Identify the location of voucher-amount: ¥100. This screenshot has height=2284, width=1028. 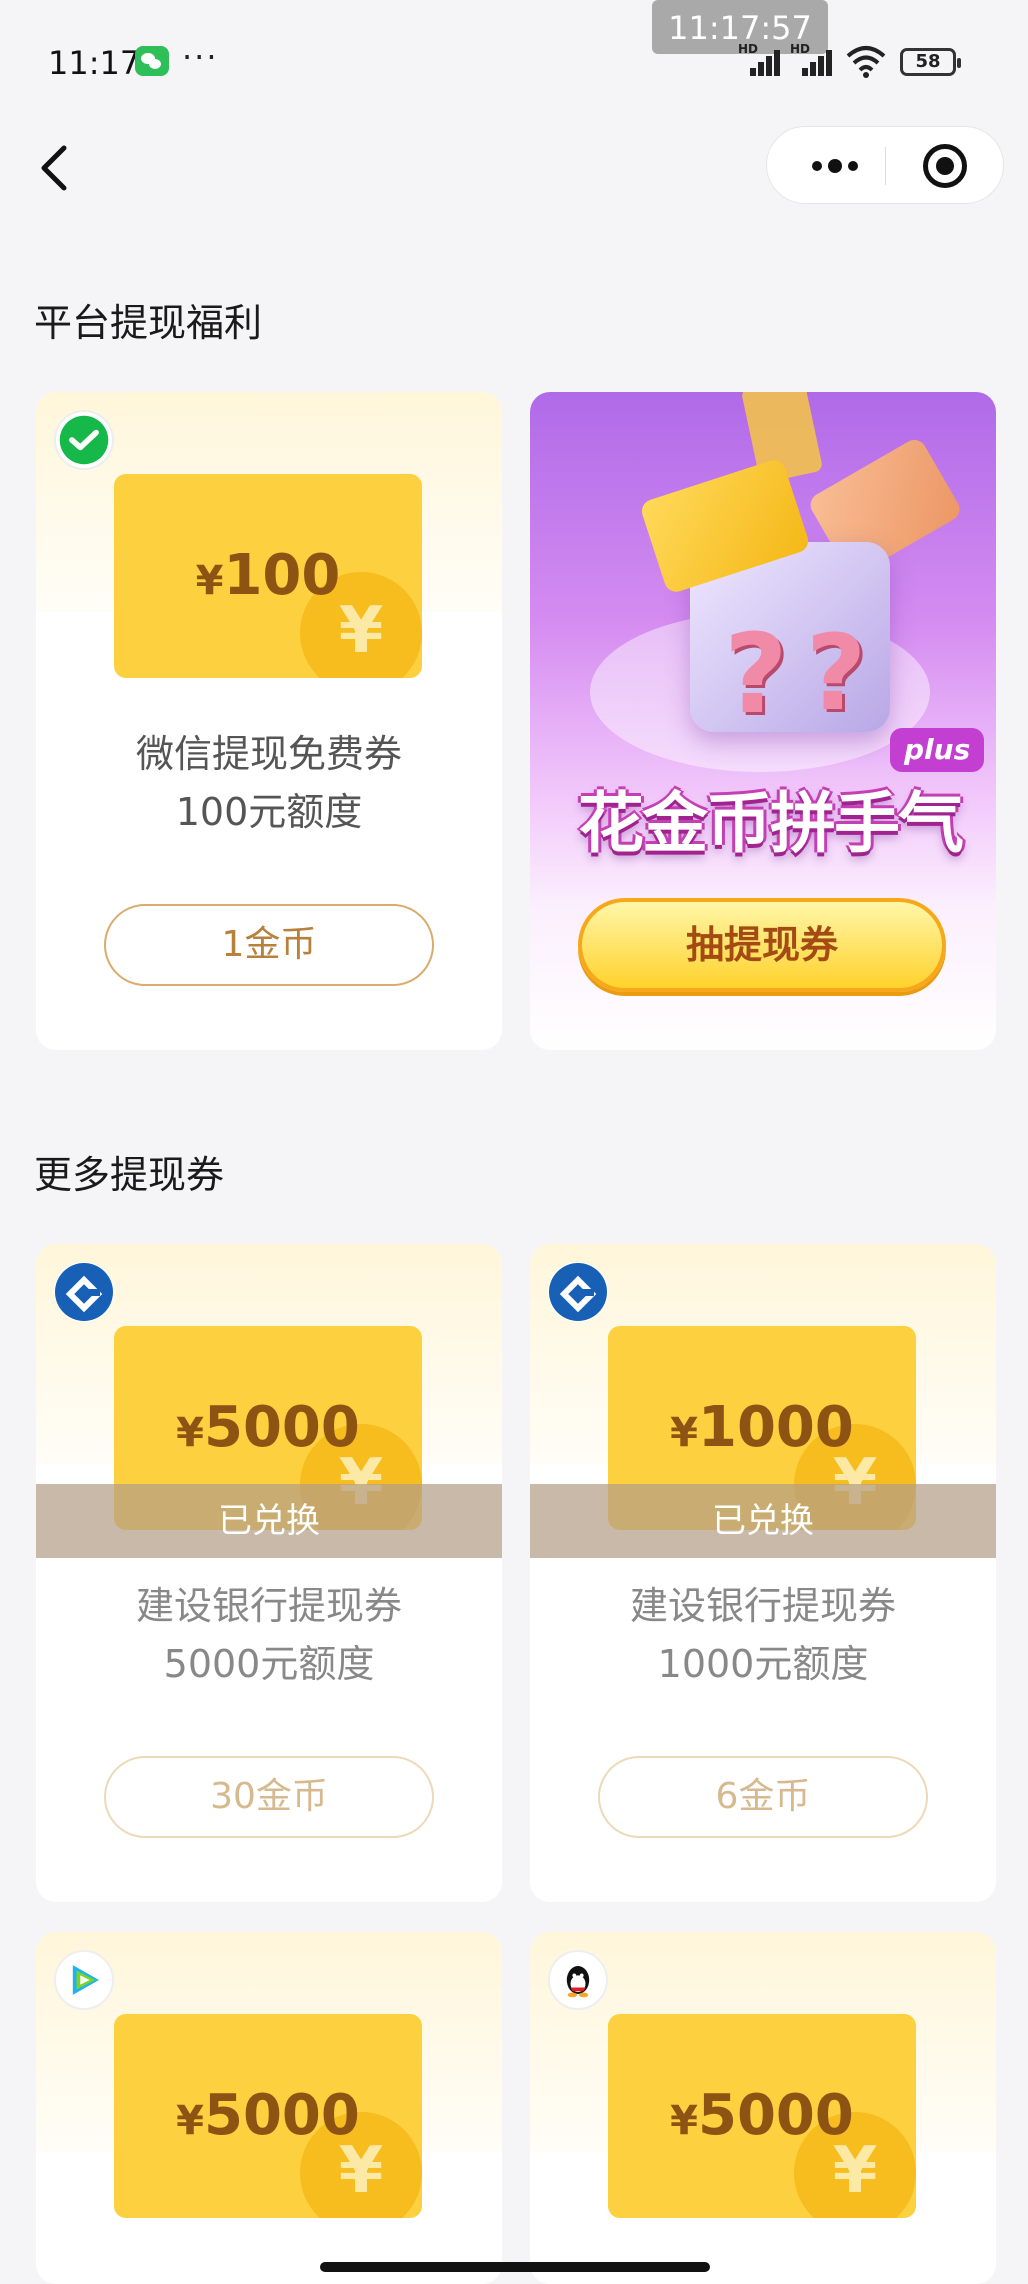
(268, 575).